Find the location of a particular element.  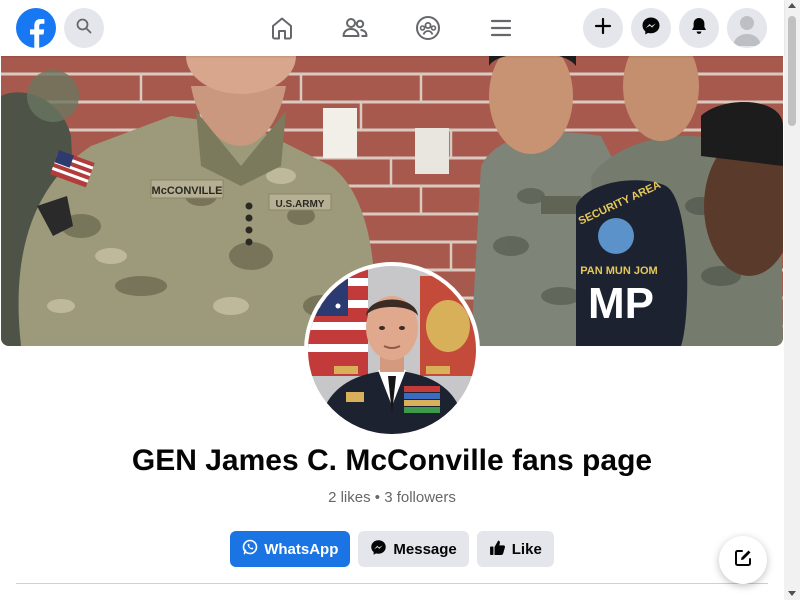

action-buttons: WhatsApp Message Like is located at coordinates (392, 549).